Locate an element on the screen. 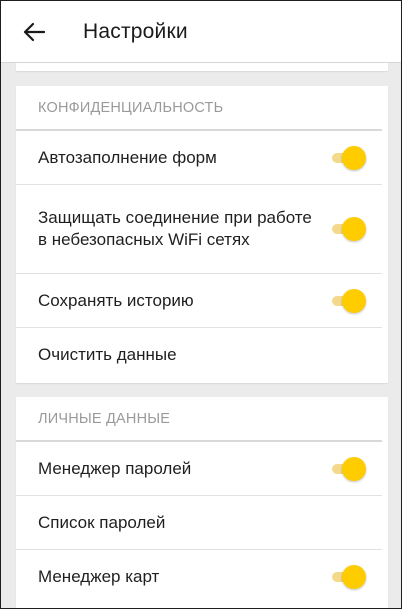 The height and width of the screenshot is (609, 402). setting-password-manager: Менеджер паролей is located at coordinates (199, 469).